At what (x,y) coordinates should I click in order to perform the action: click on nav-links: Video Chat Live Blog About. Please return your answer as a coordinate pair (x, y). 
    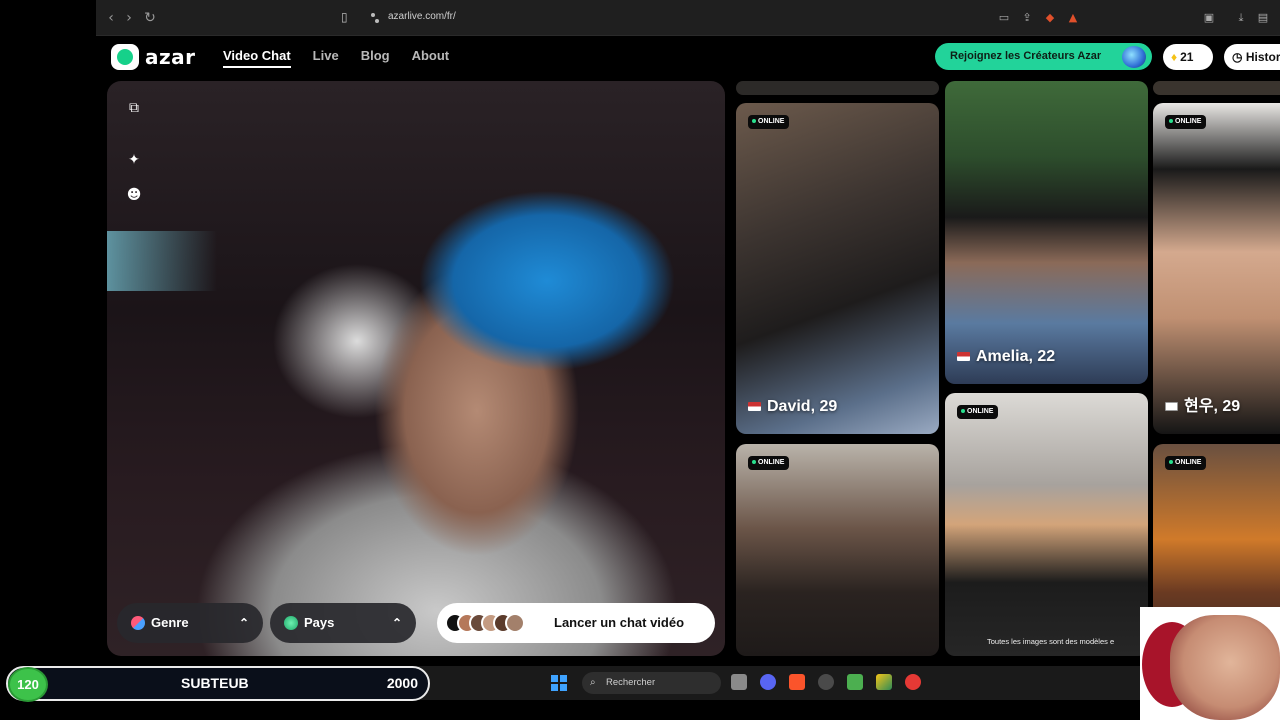
    Looking at the image, I should click on (336, 58).